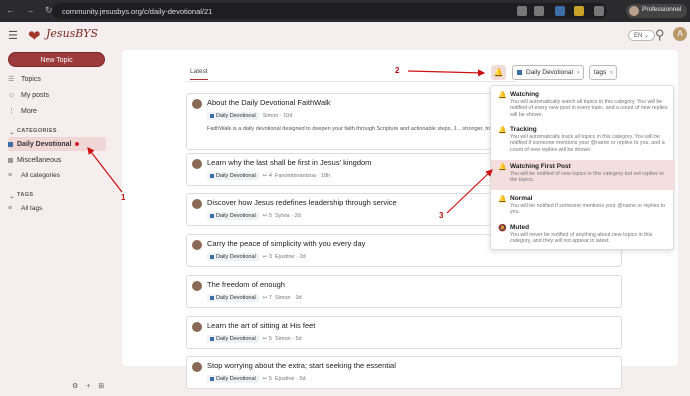 This screenshot has width=690, height=396. Describe the element at coordinates (34, 36) in the screenshot. I see `heart-logo-icon: ❤` at that location.